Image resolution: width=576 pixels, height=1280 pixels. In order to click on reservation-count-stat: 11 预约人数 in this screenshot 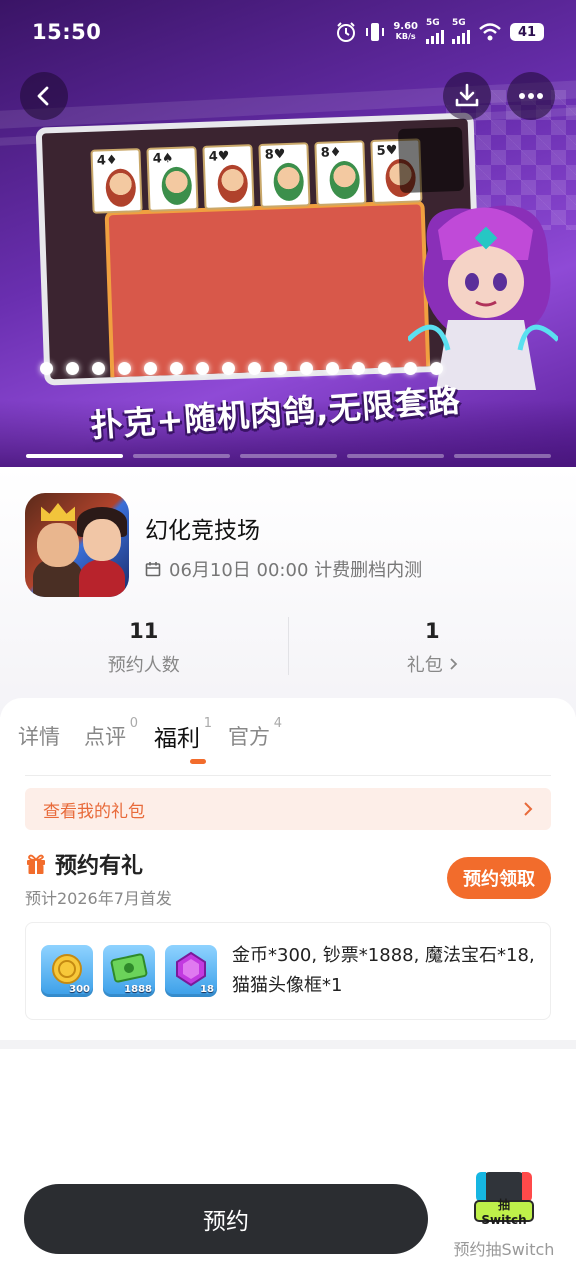, I will do `click(144, 648)`.